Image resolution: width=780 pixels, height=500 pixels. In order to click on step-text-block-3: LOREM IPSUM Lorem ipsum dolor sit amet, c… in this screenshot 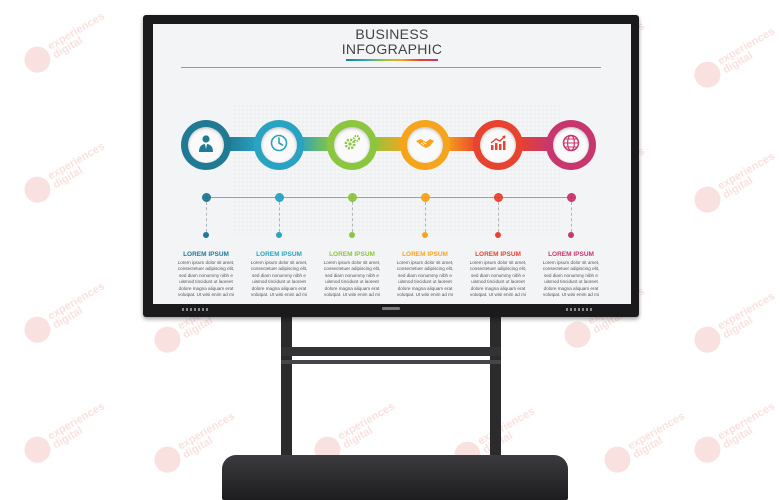, I will do `click(352, 274)`.